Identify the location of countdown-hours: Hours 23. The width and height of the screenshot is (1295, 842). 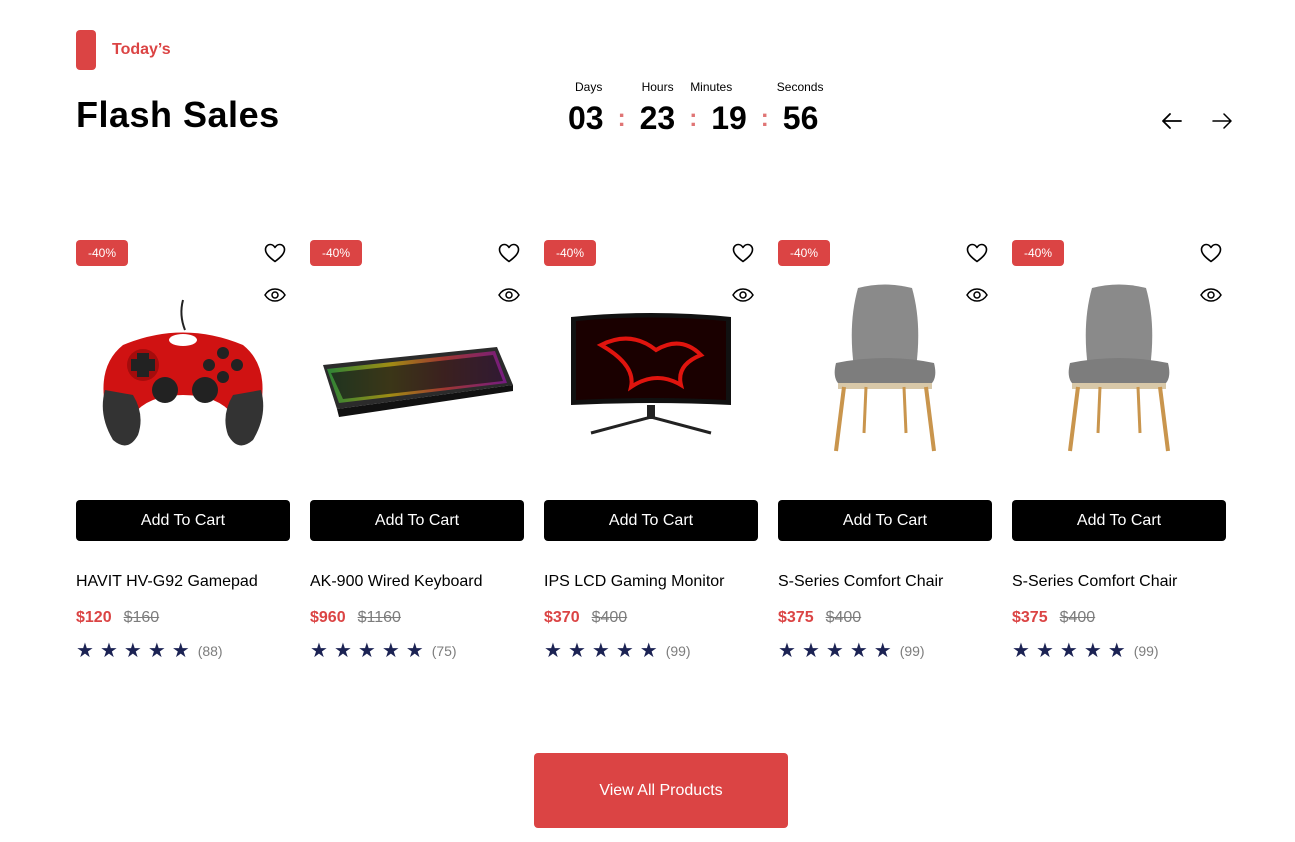
(658, 108).